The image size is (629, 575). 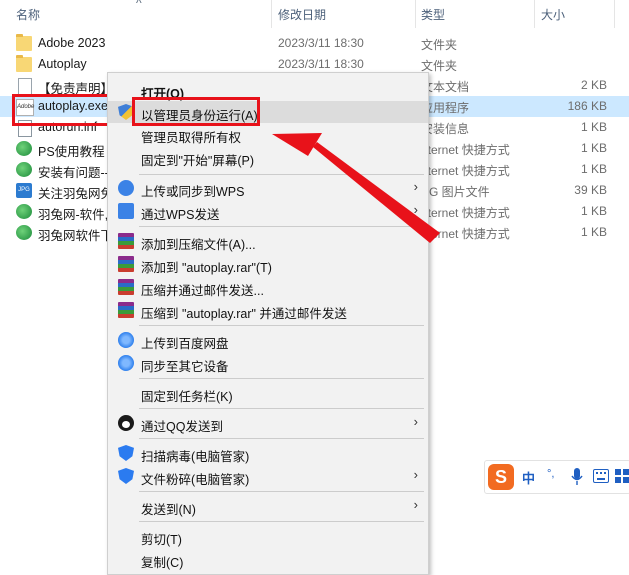 I want to click on toolbox-grid-icon, so click(x=622, y=476).